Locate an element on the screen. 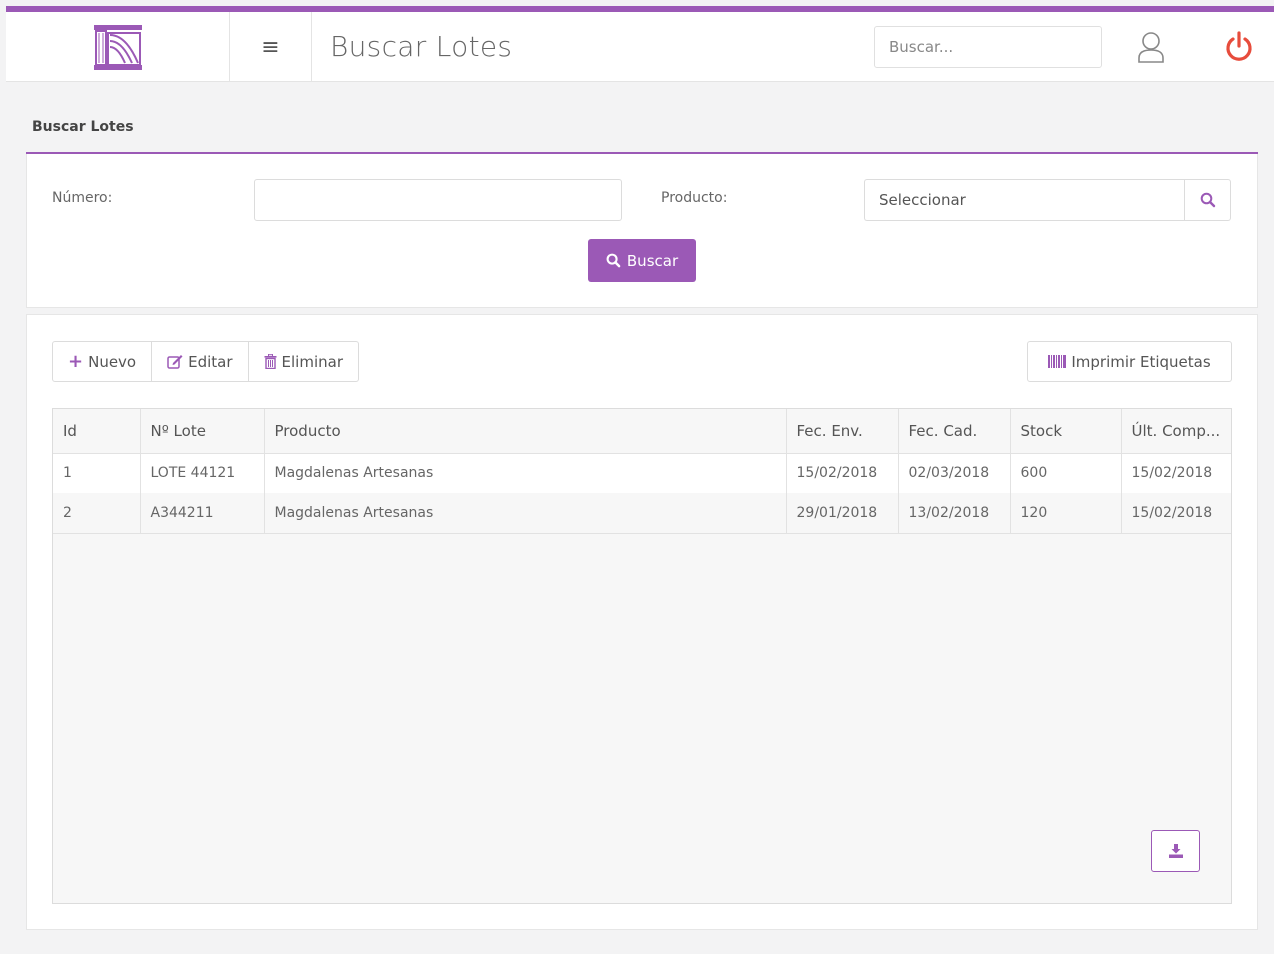 The height and width of the screenshot is (954, 1274). column-header-producto: Producto is located at coordinates (525, 431).